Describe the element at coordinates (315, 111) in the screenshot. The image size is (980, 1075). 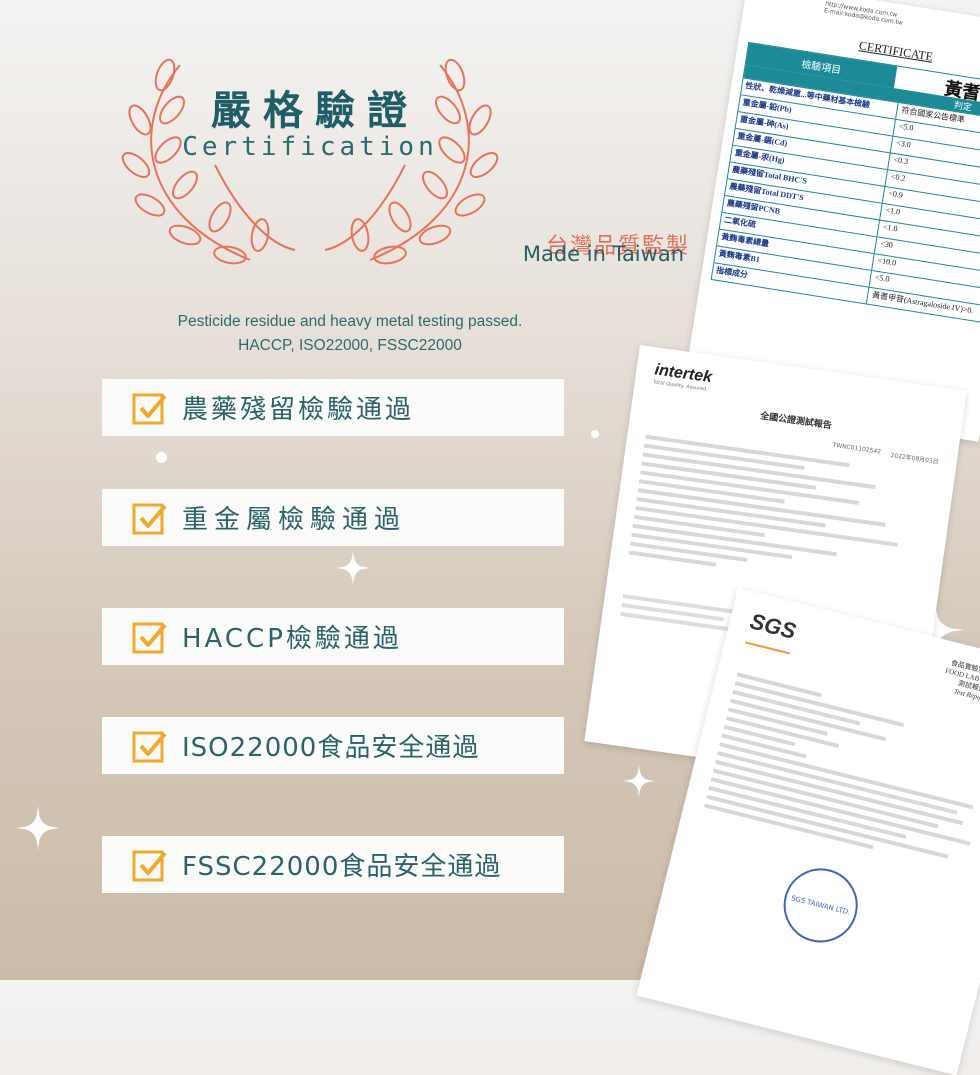
I see `page-title: 嚴格驗證` at that location.